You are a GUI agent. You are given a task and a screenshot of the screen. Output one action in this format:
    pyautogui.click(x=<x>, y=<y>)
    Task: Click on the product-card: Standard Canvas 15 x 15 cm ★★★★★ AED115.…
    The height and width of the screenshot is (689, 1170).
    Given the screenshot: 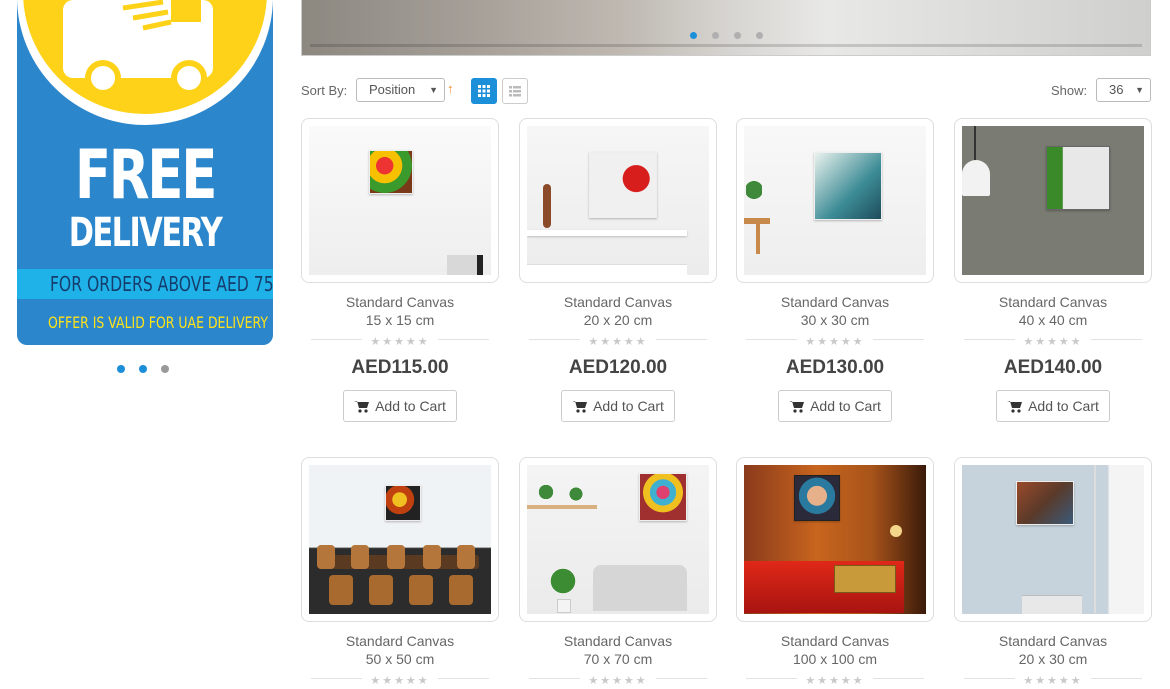 What is the action you would take?
    pyautogui.click(x=400, y=270)
    